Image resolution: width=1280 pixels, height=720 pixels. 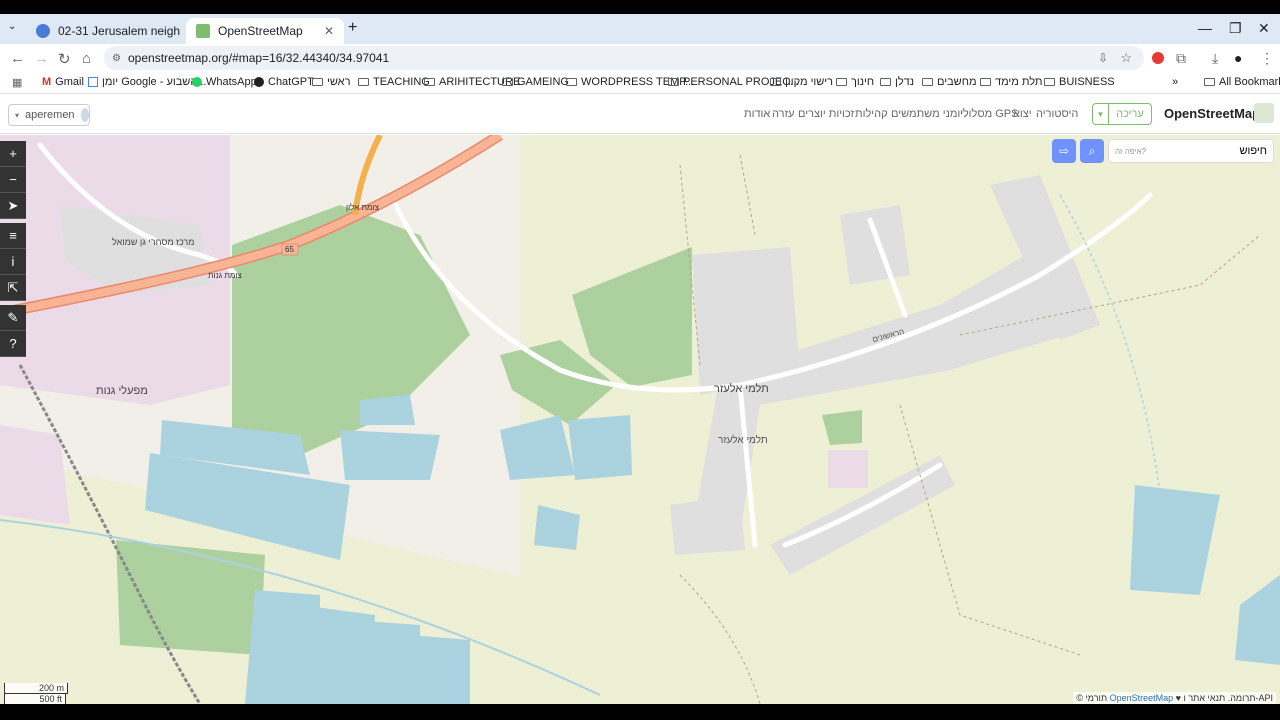 What do you see at coordinates (1181, 58) in the screenshot?
I see `extensions-icon: ⧉` at bounding box center [1181, 58].